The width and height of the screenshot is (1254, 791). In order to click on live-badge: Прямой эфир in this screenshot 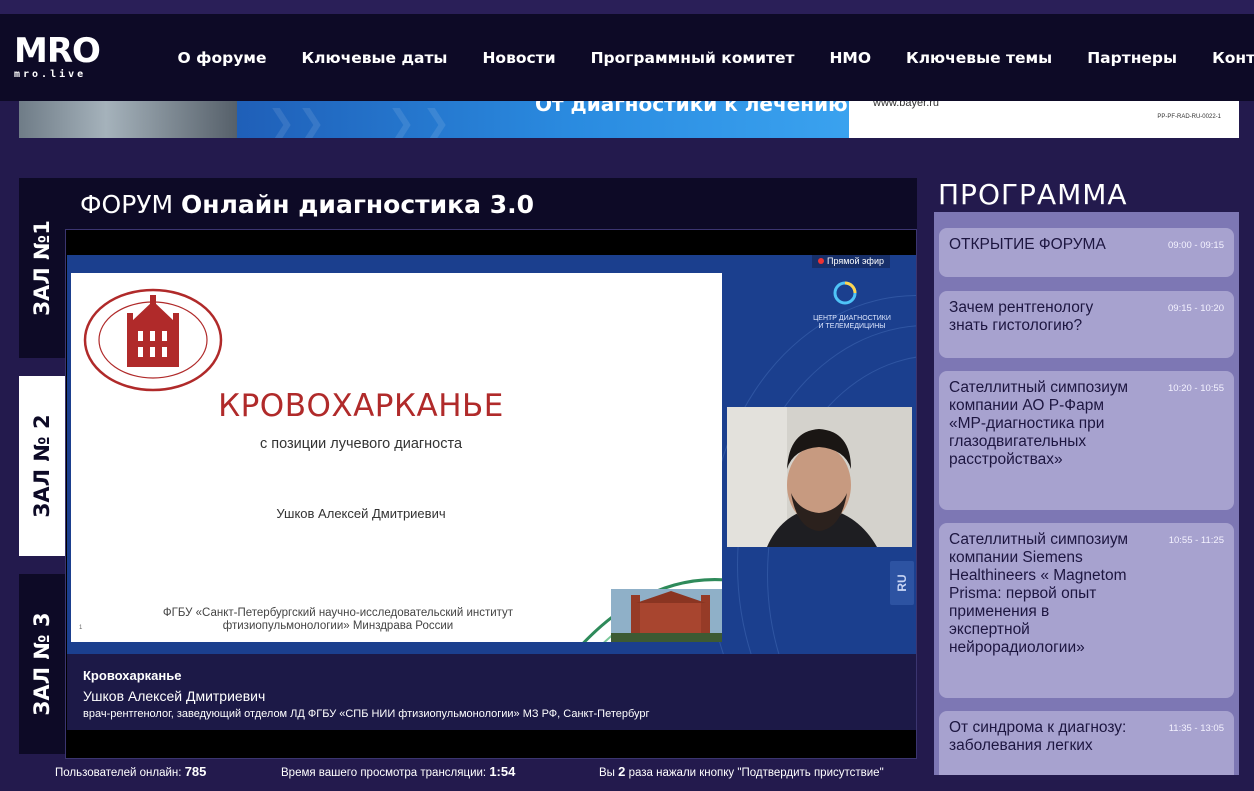, I will do `click(851, 261)`.